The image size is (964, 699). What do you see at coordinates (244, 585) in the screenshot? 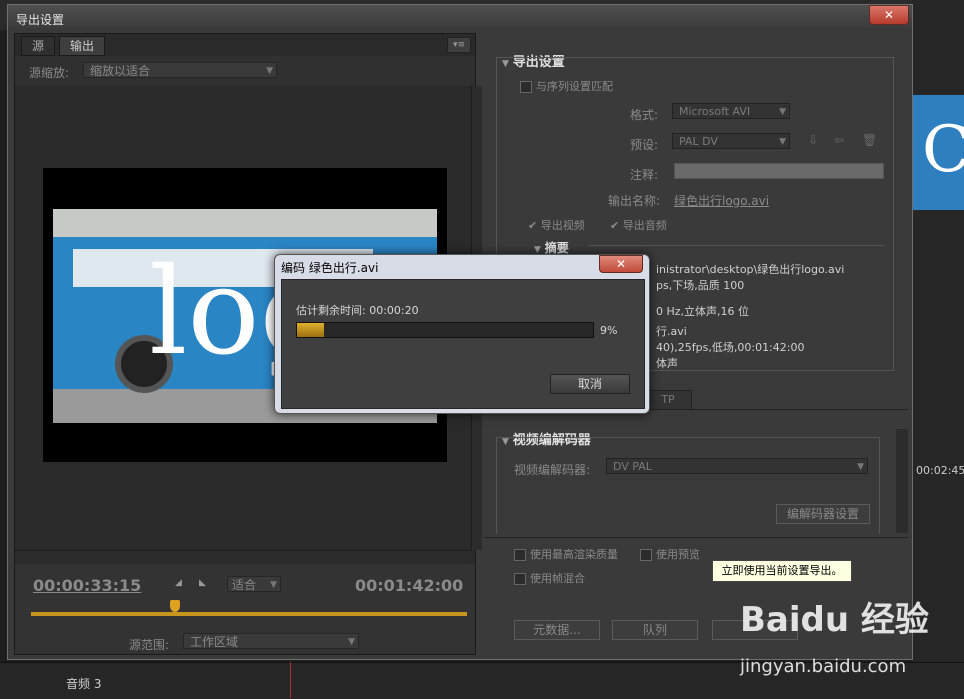
I see `fit-value: 适合` at bounding box center [244, 585].